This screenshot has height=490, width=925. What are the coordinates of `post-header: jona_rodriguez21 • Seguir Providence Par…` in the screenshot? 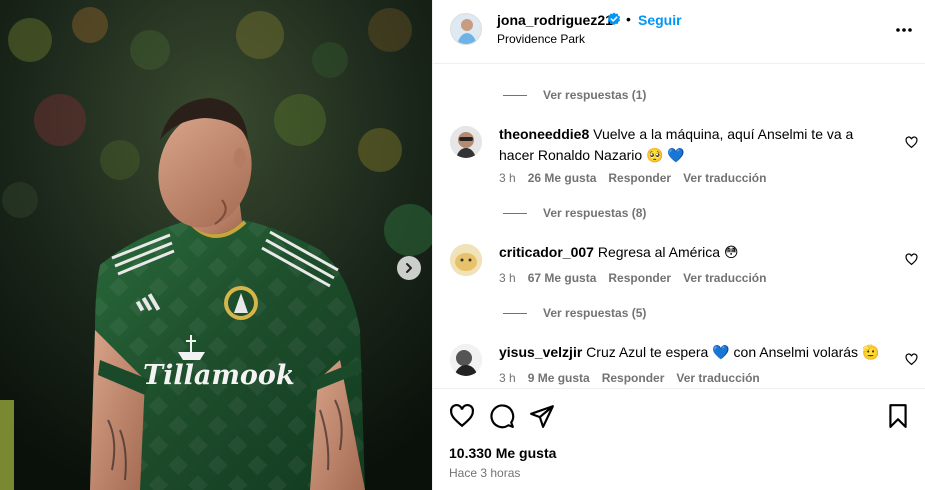 It's located at (679, 32).